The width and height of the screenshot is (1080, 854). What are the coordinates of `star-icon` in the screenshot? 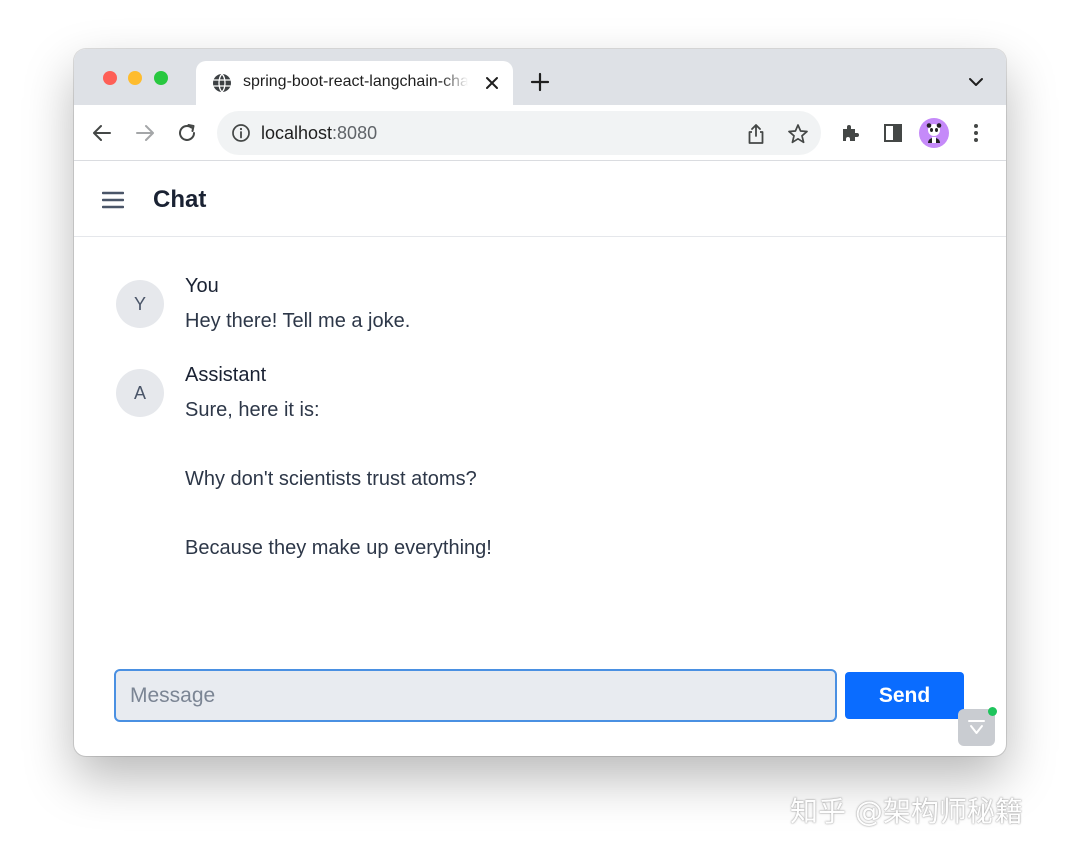 It's located at (798, 134).